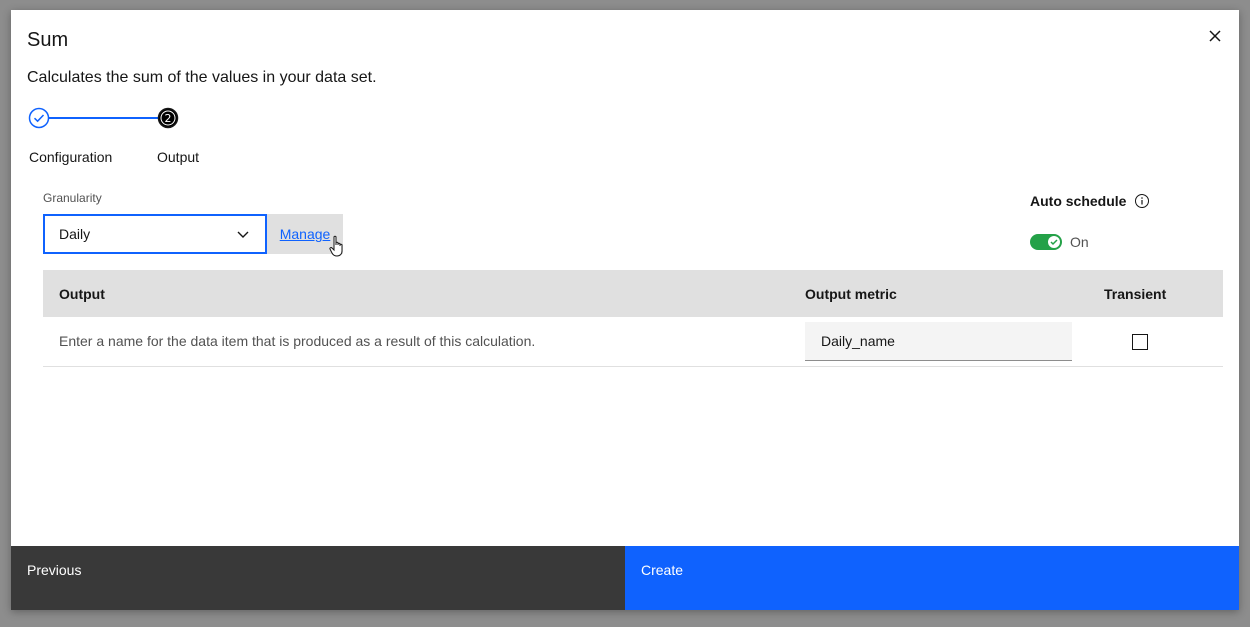  I want to click on auto-schedule-toggle, so click(1046, 242).